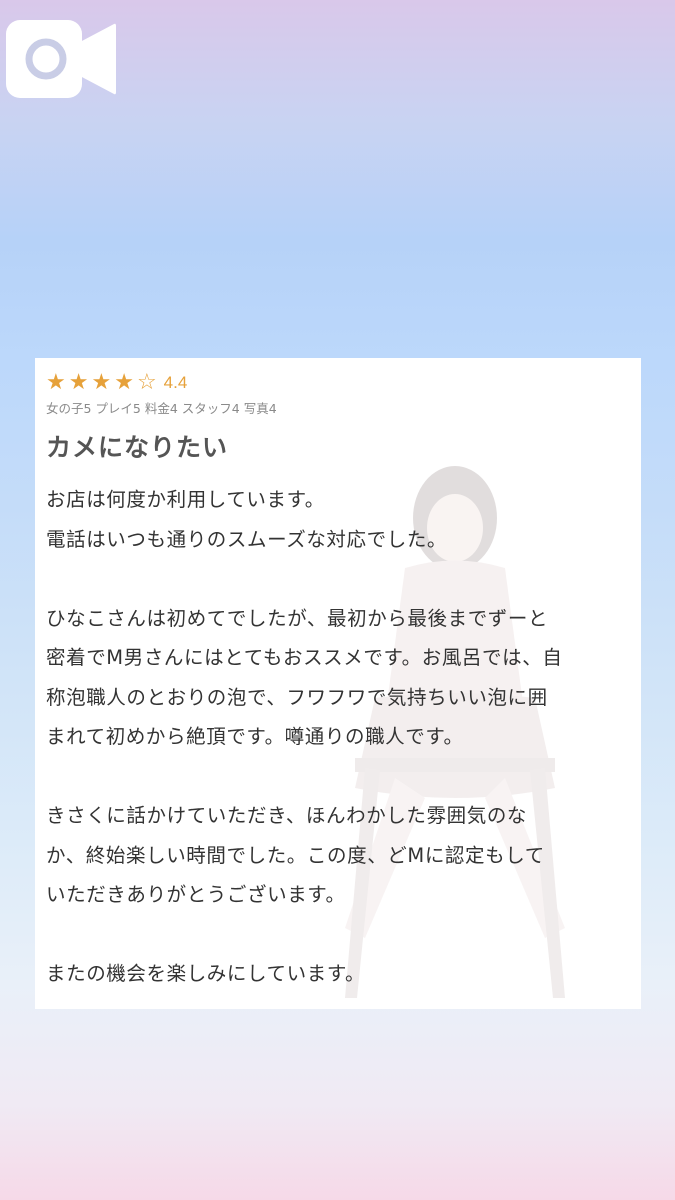 The width and height of the screenshot is (675, 1200). What do you see at coordinates (206, 973) in the screenshot?
I see `review-line: またの機会を楽しみにしています。` at bounding box center [206, 973].